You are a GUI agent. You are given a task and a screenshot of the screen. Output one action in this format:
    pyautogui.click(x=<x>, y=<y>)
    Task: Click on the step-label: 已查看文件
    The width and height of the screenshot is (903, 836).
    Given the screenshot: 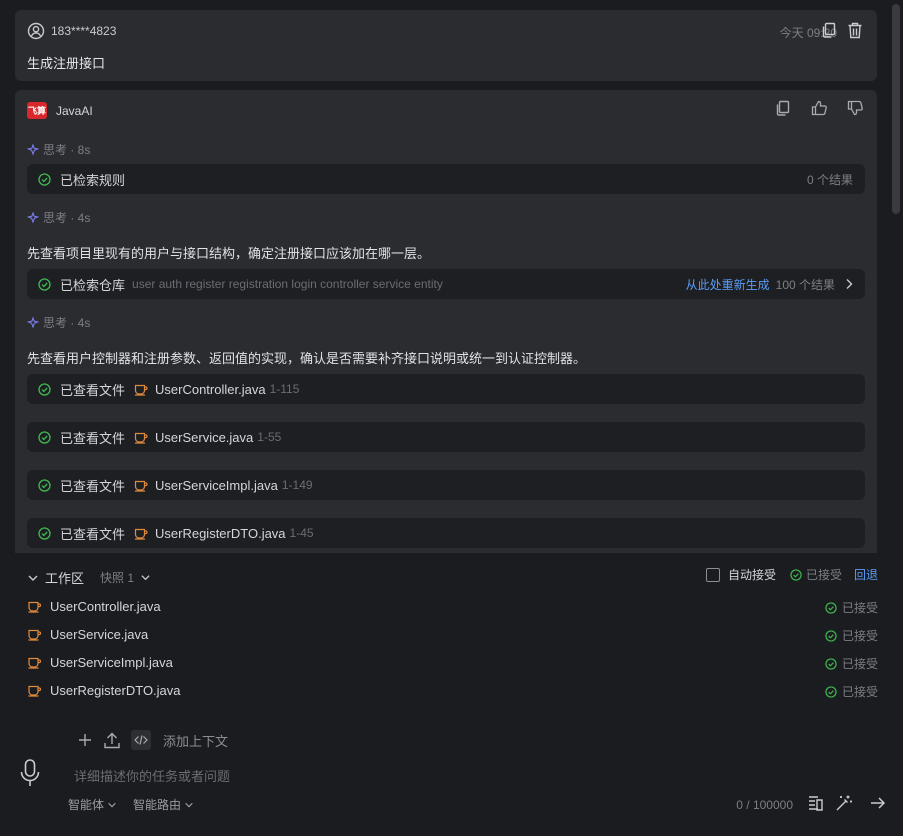 What is the action you would take?
    pyautogui.click(x=93, y=486)
    